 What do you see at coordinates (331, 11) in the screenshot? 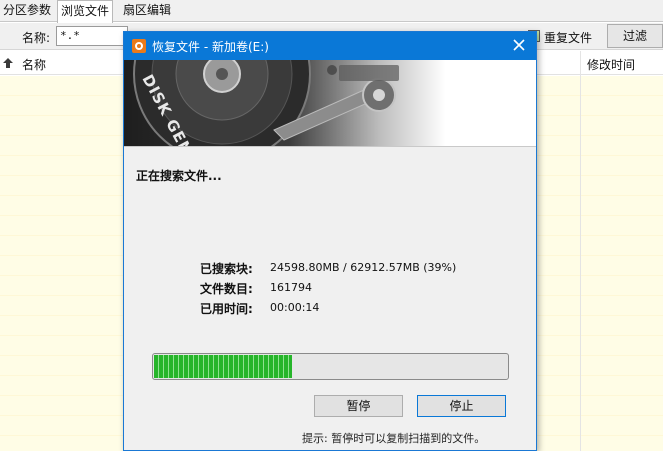
I see `main-tab-bar: 分区参数 浏览文件 扇区编辑` at bounding box center [331, 11].